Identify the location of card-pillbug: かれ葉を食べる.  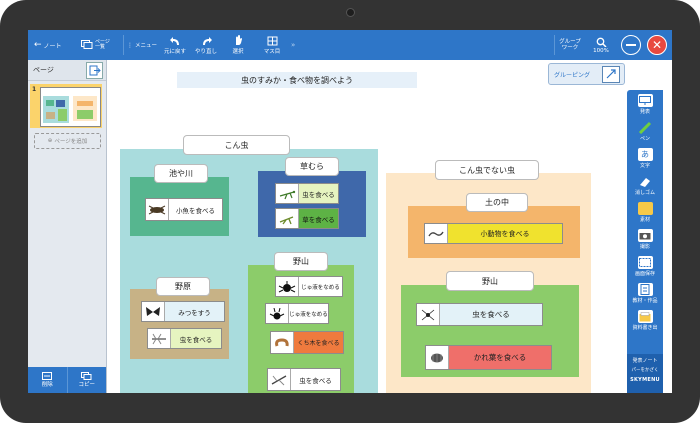
(488, 357).